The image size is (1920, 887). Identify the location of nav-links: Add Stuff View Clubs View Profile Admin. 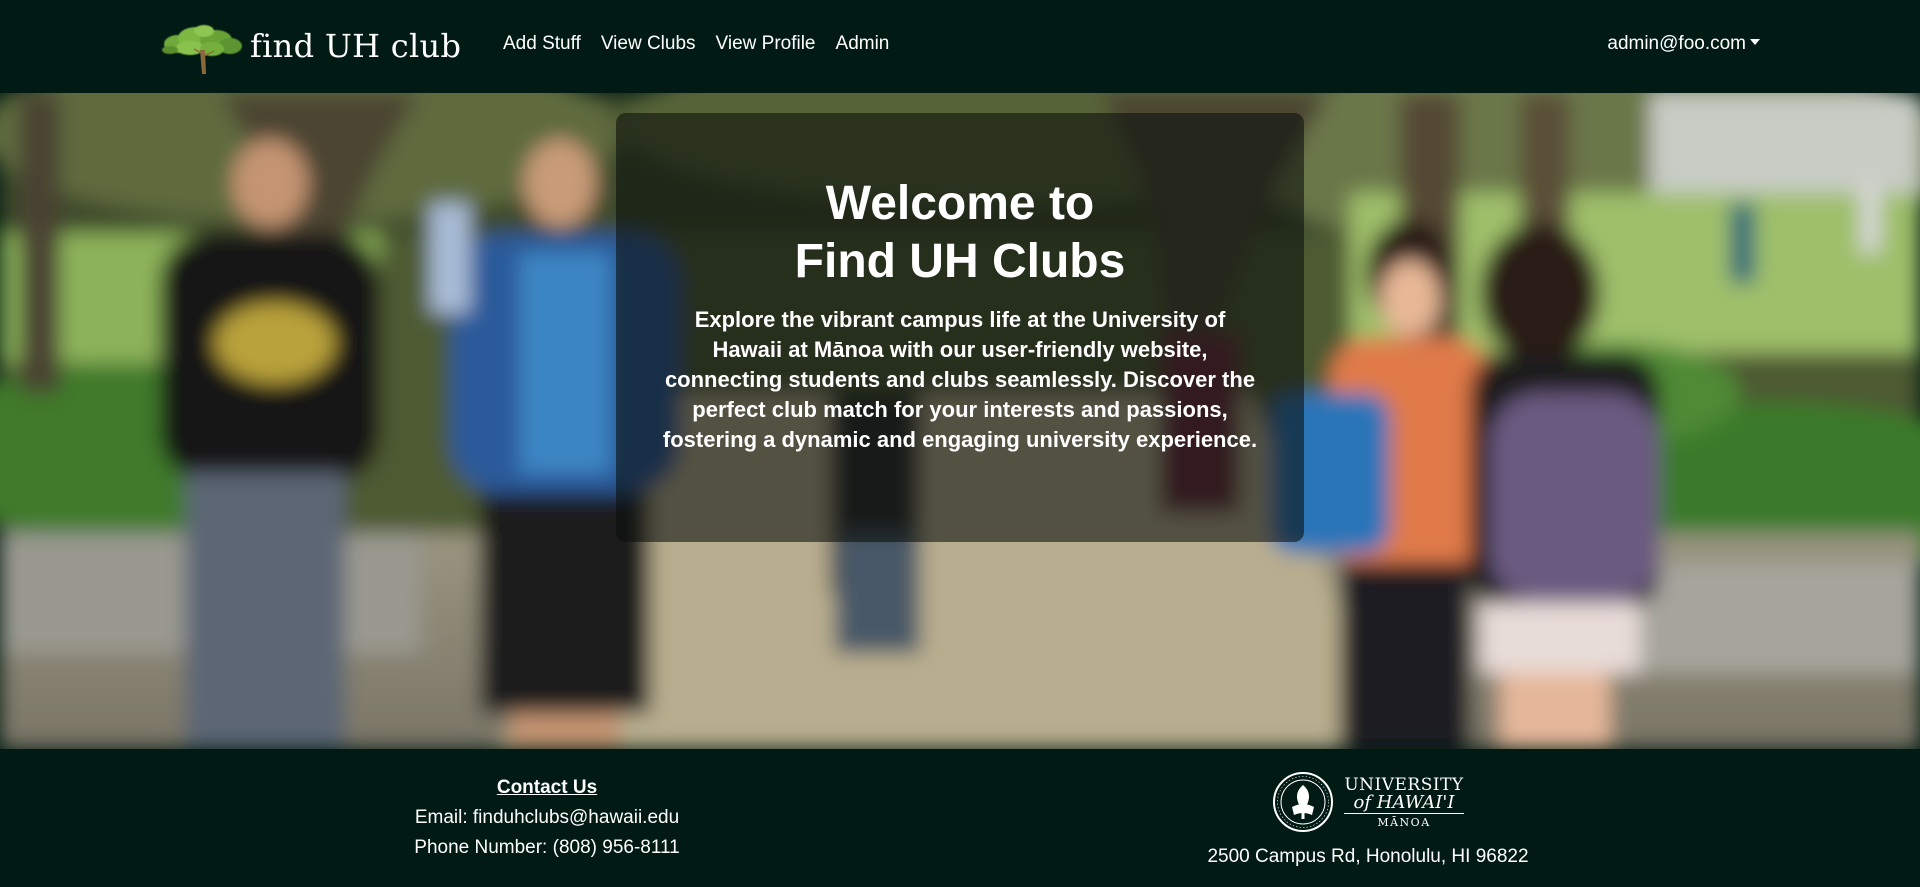
(696, 44).